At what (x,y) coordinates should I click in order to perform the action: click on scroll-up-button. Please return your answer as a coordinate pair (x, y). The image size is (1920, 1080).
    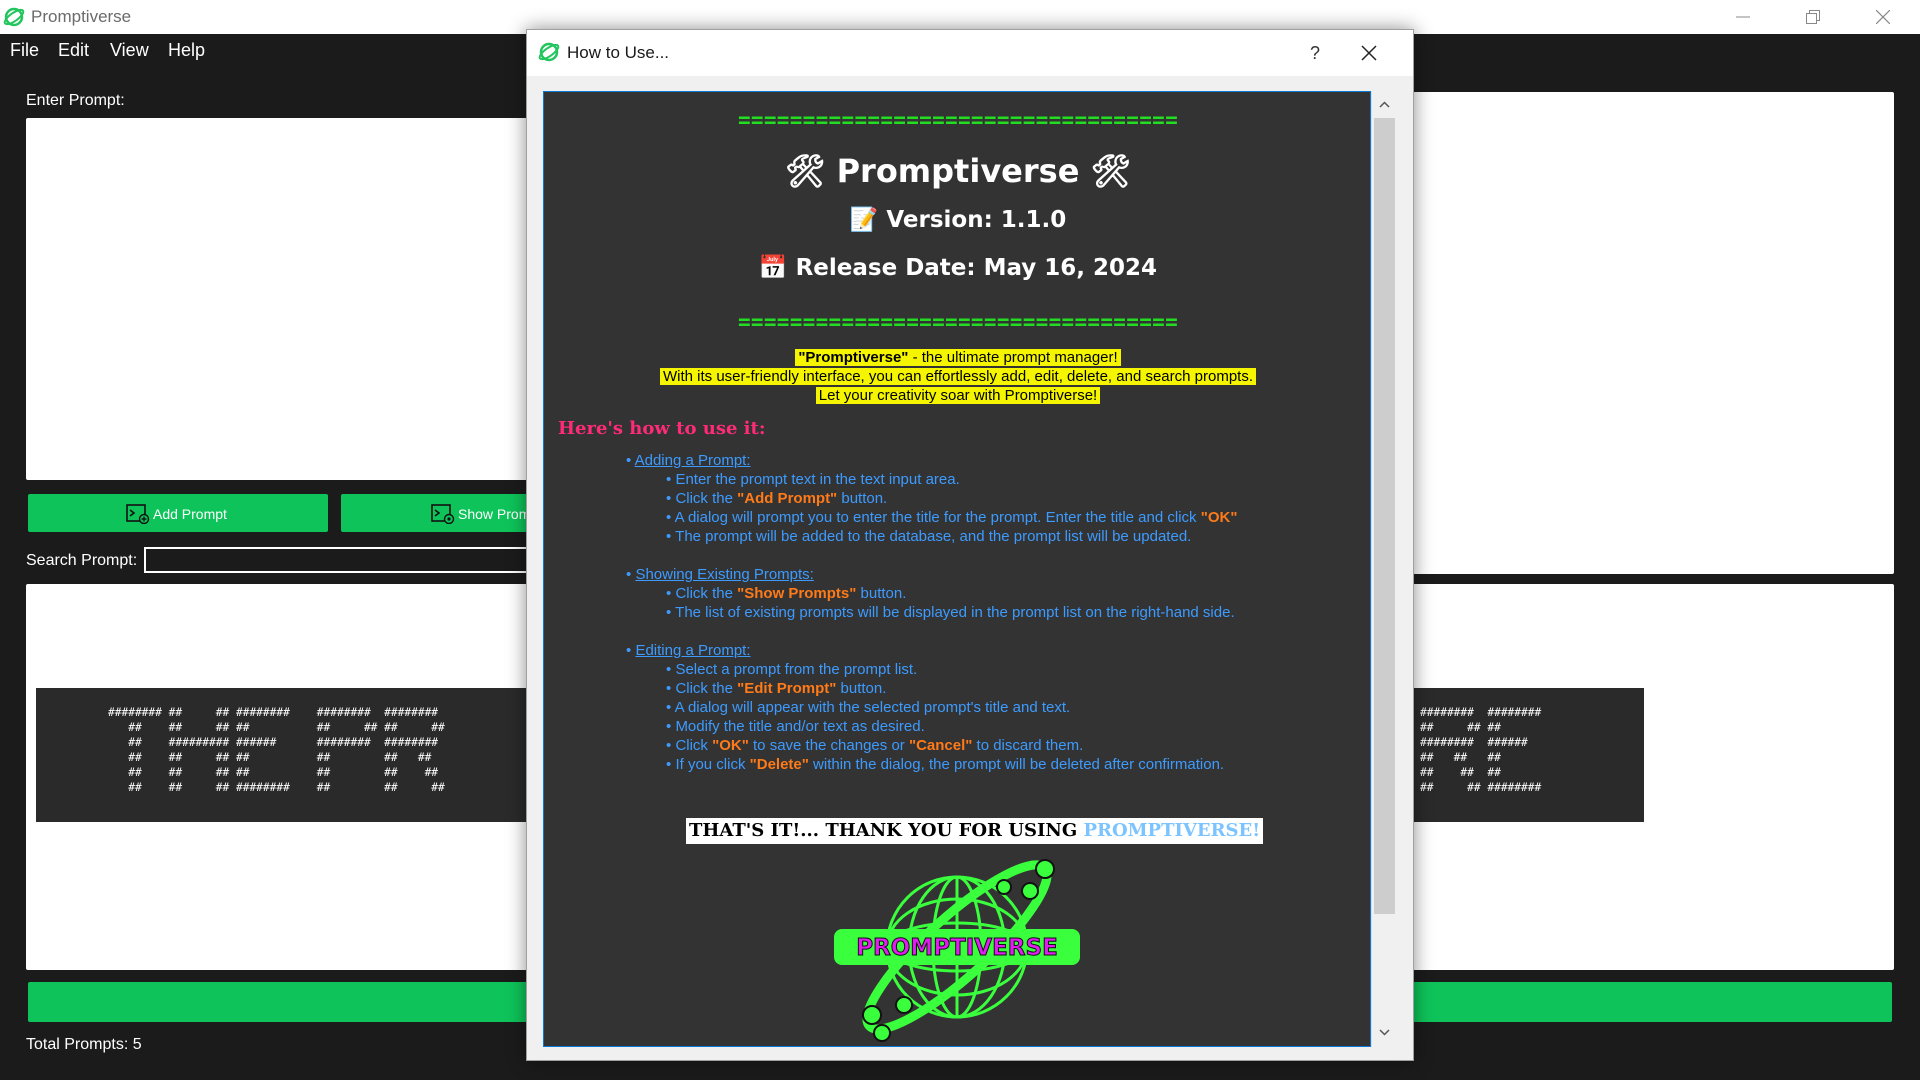
    Looking at the image, I should click on (1384, 105).